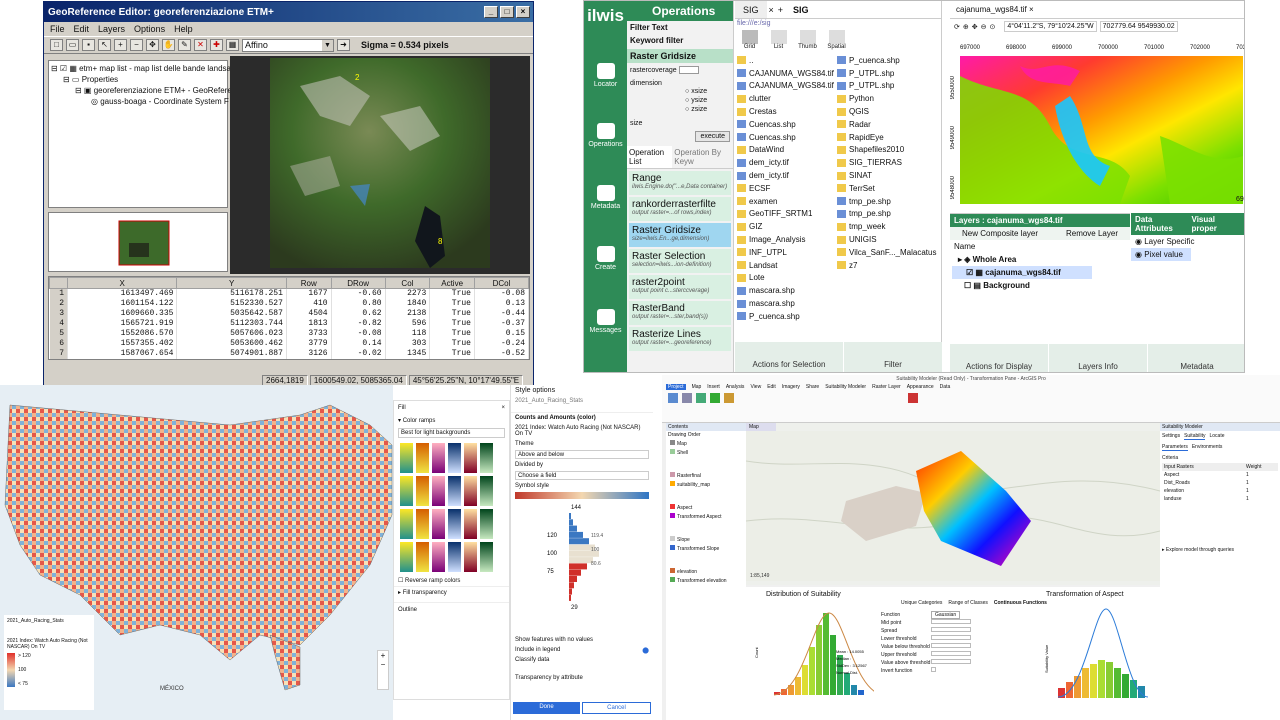 This screenshot has width=1280, height=720. I want to click on file-item: Landsat, so click(787, 265).